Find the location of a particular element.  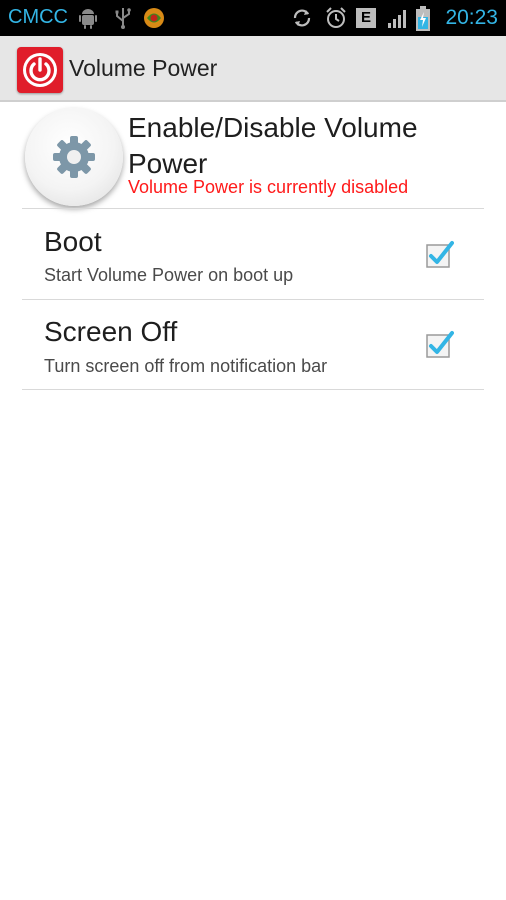

signal-icon is located at coordinates (398, 18).